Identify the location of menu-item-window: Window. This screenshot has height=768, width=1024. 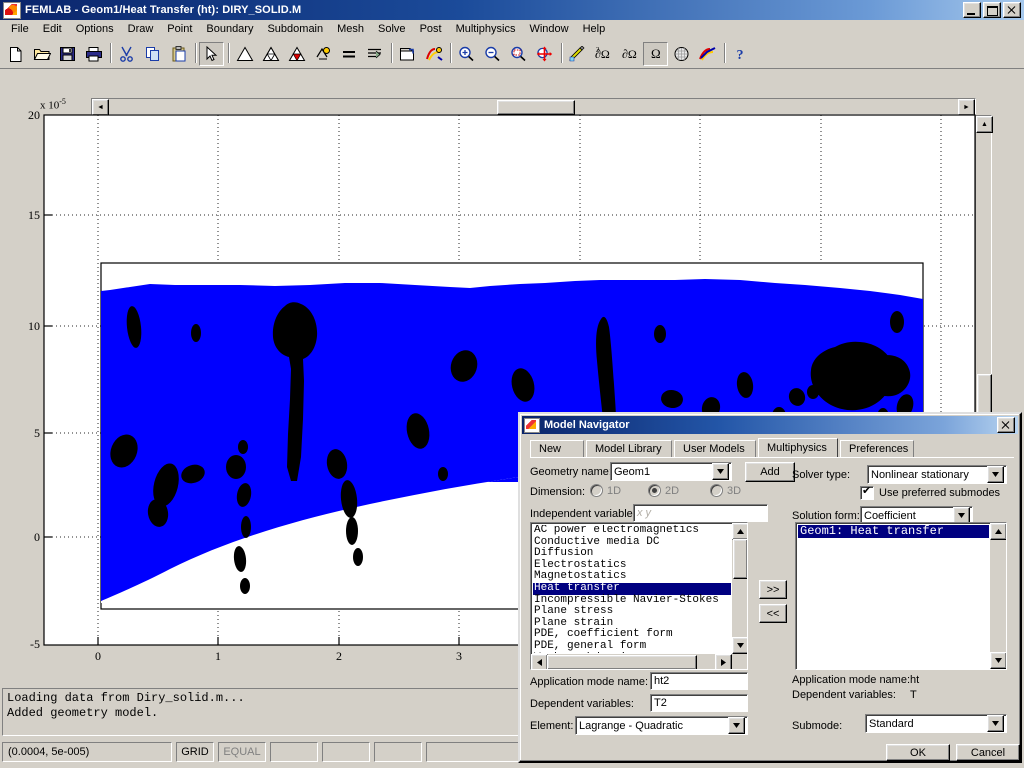
(548, 29).